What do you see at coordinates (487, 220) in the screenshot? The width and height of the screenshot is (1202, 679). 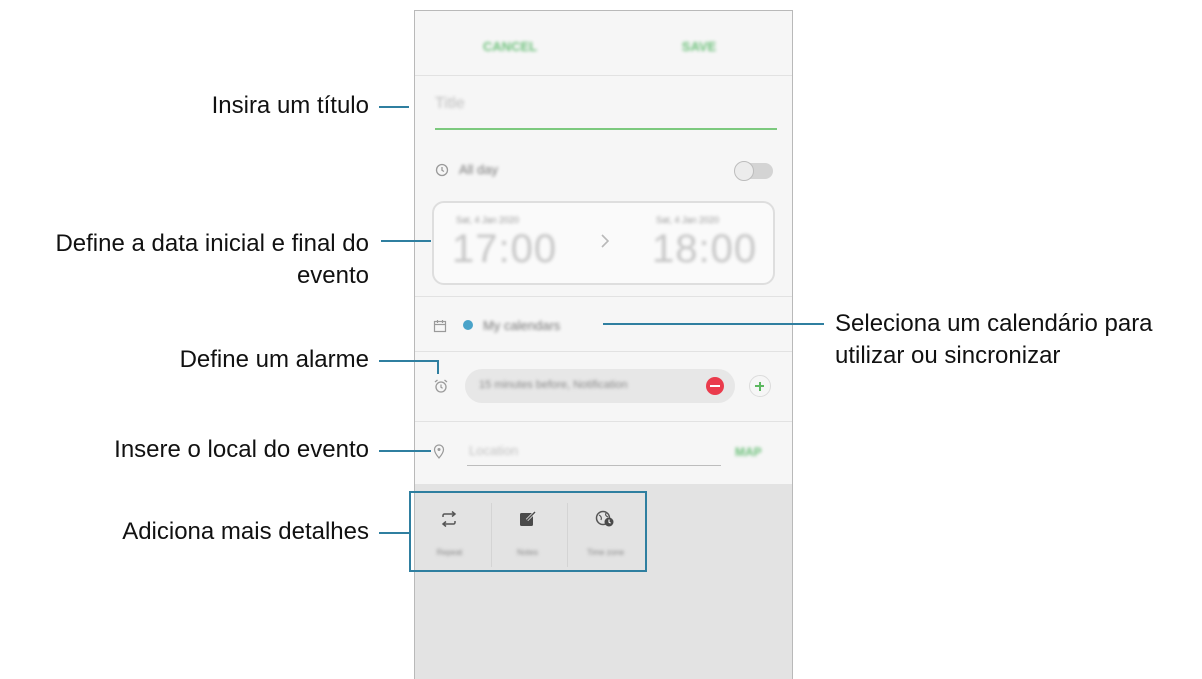 I see `start-date: Sat, 4 Jan 2020` at bounding box center [487, 220].